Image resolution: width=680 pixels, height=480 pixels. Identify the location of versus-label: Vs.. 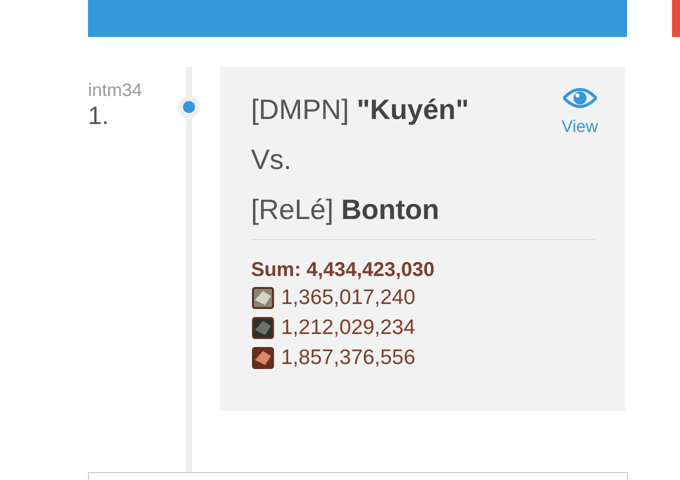
(271, 160).